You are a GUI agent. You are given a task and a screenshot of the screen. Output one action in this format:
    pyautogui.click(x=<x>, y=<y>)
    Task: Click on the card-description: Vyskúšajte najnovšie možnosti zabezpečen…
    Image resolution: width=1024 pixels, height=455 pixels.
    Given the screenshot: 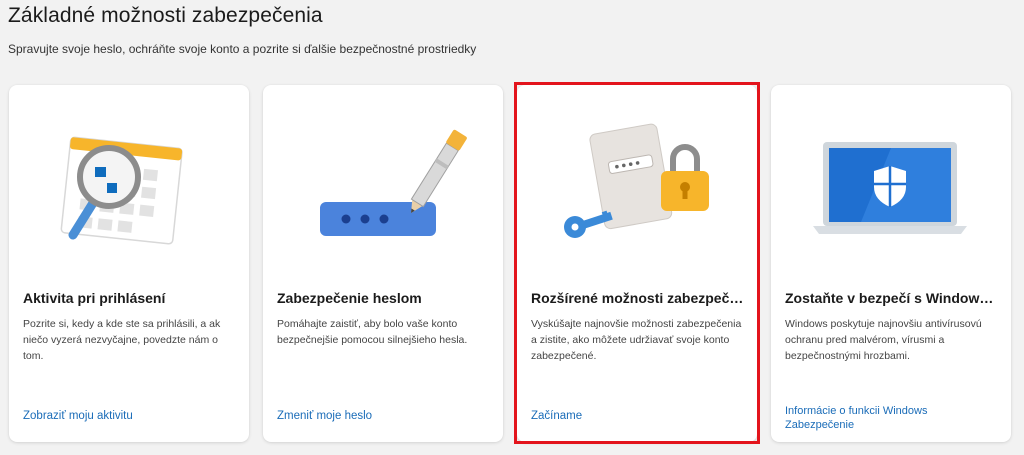 What is the action you would take?
    pyautogui.click(x=636, y=340)
    